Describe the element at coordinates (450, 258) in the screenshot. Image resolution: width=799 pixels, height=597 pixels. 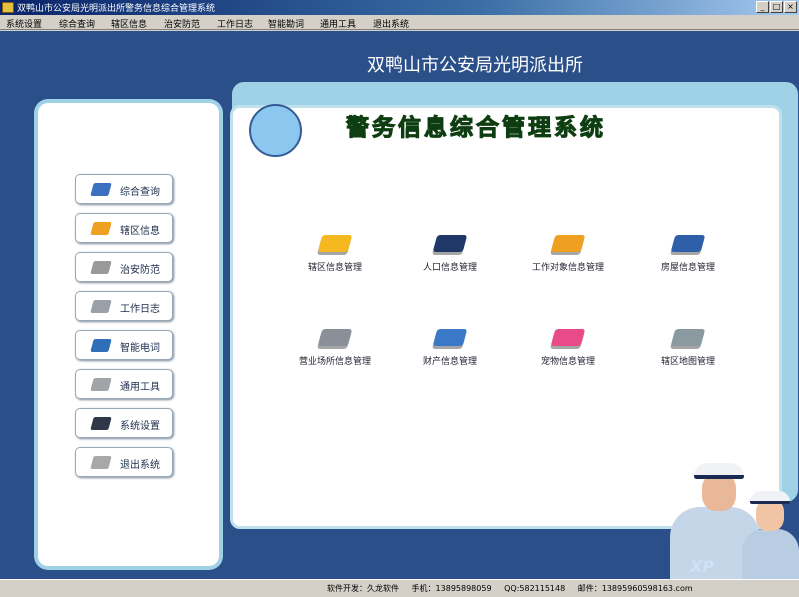
I see `module-population: 人口信息管理` at that location.